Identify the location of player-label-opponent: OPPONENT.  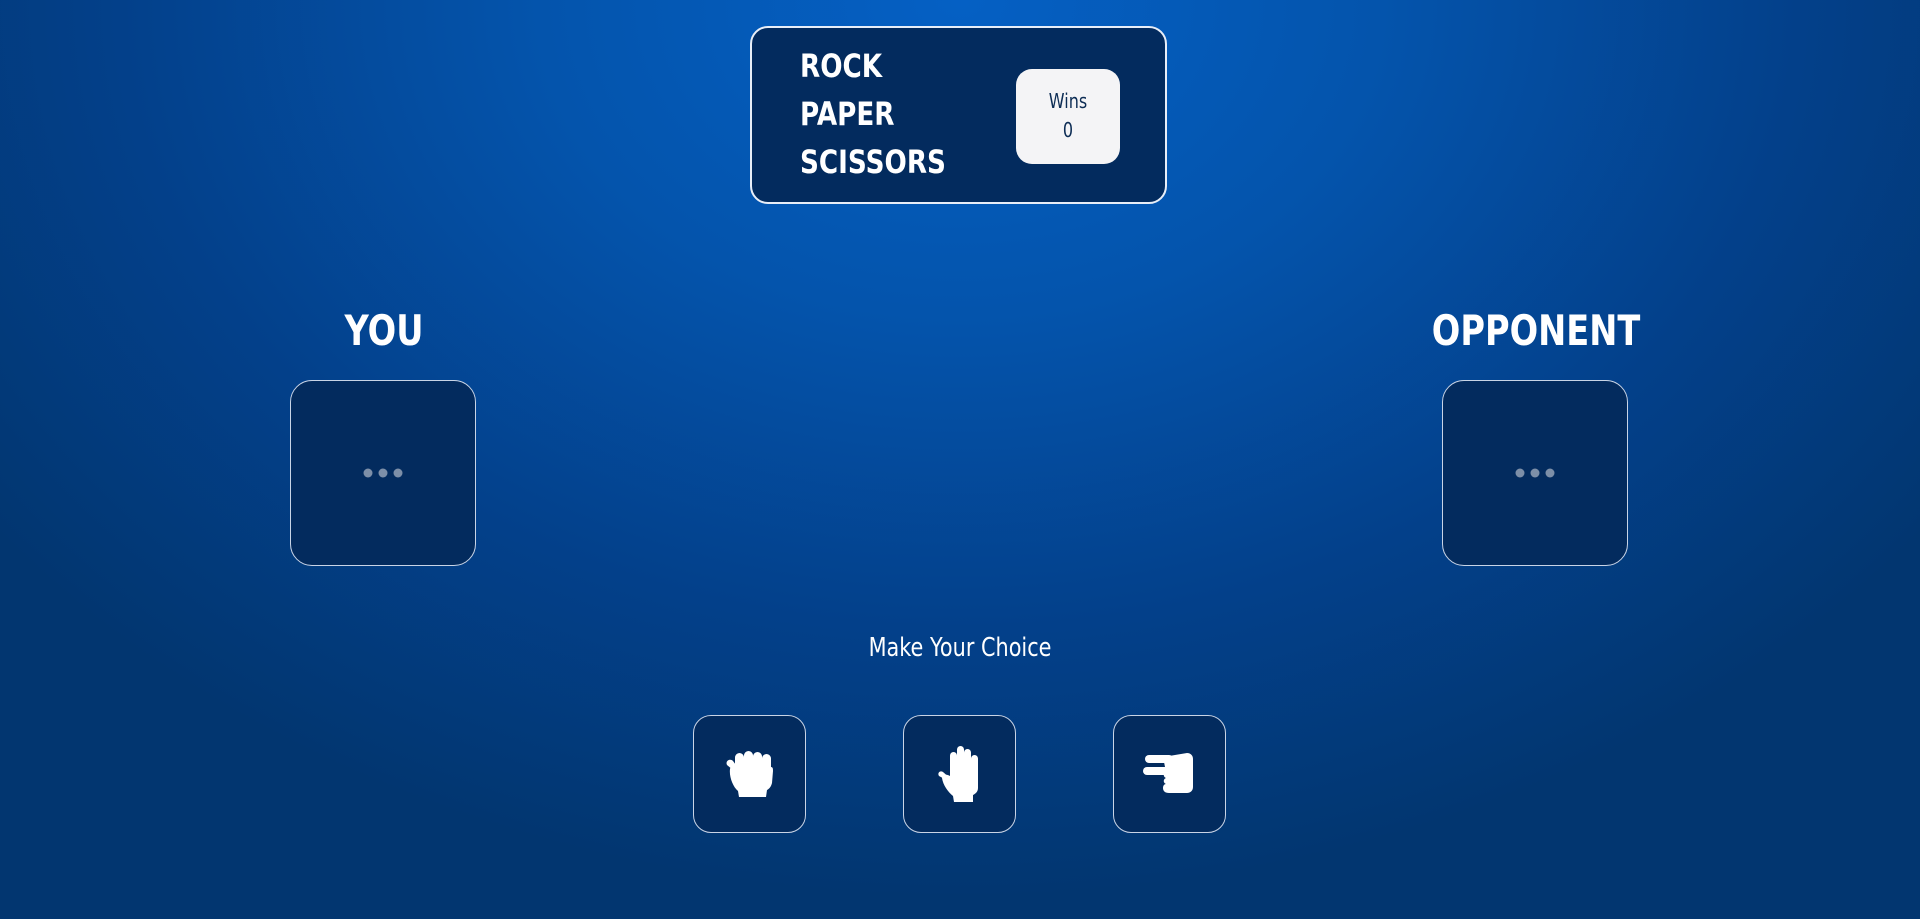
(1536, 330).